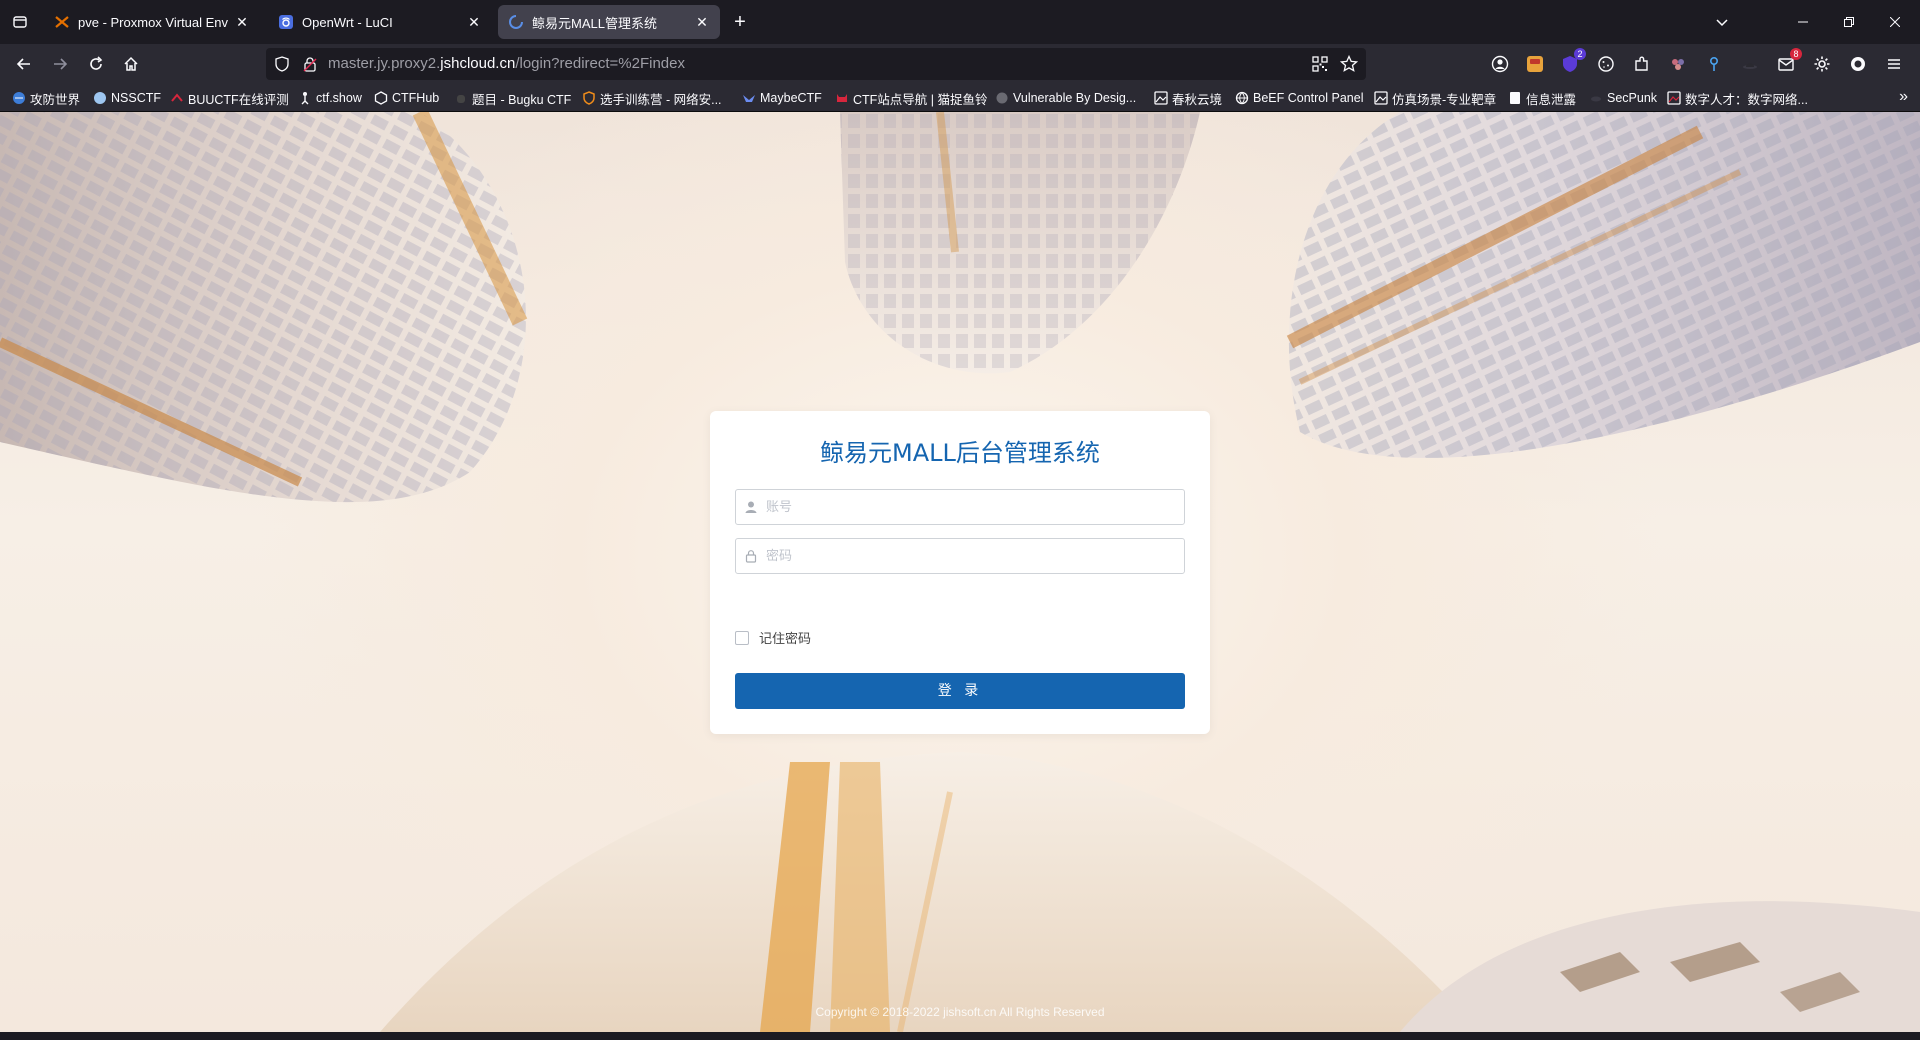 This screenshot has width=1920, height=1040. What do you see at coordinates (1551, 99) in the screenshot?
I see `bookmark-label: 信息泄露` at bounding box center [1551, 99].